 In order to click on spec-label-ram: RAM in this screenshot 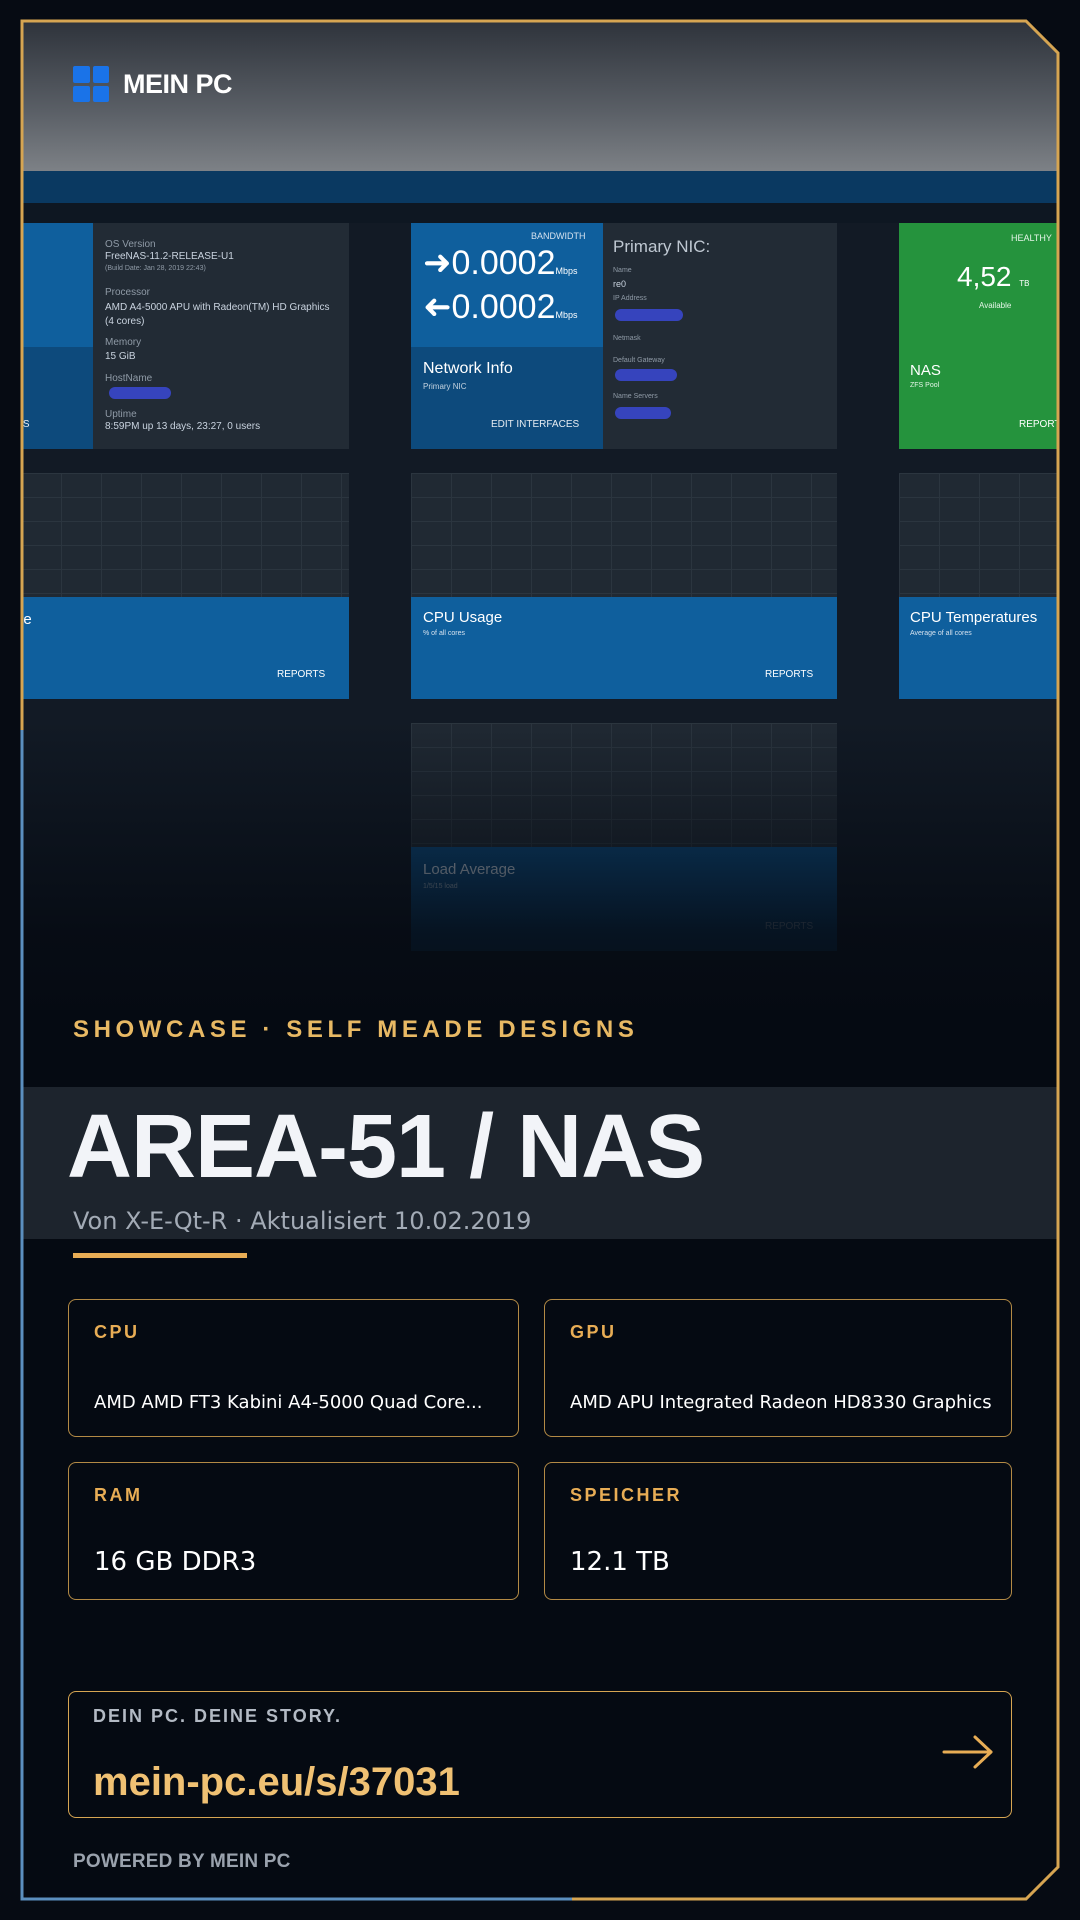, I will do `click(118, 1495)`.